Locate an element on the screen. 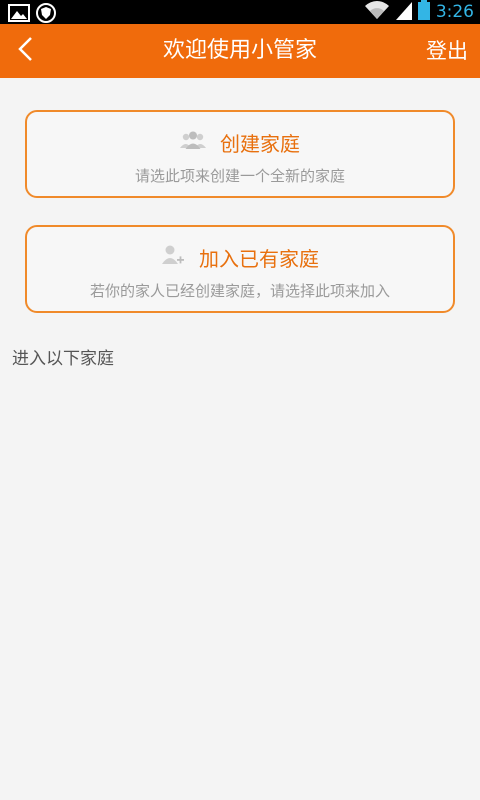  app-header: 欢迎使用小管家 登出 is located at coordinates (240, 51).